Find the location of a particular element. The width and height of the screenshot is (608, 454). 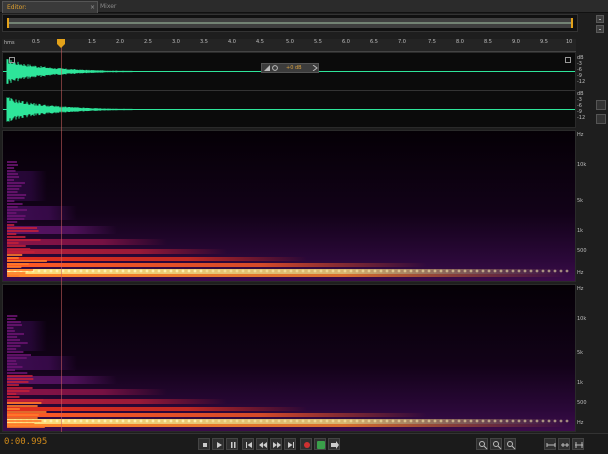

ruler-tick: 8.5 is located at coordinates (488, 42).